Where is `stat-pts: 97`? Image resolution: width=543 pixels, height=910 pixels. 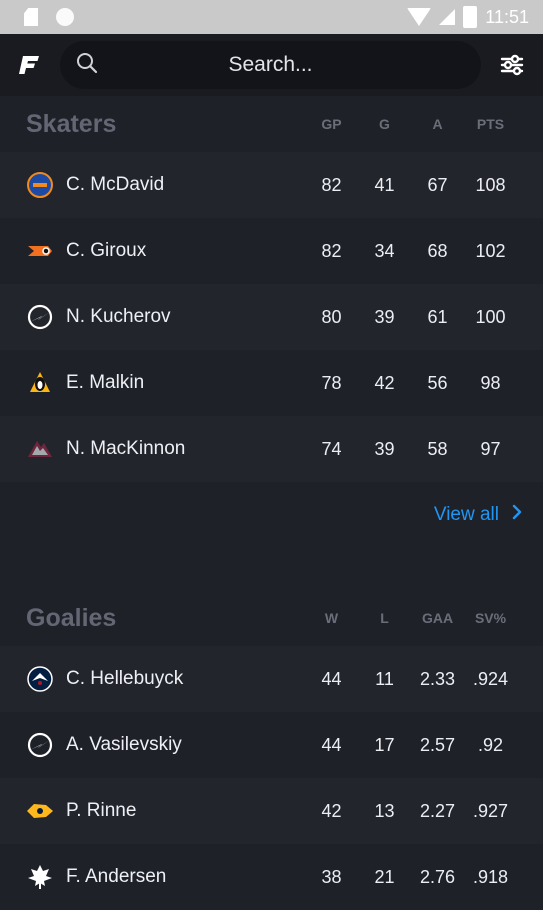
stat-pts: 97 is located at coordinates (490, 448).